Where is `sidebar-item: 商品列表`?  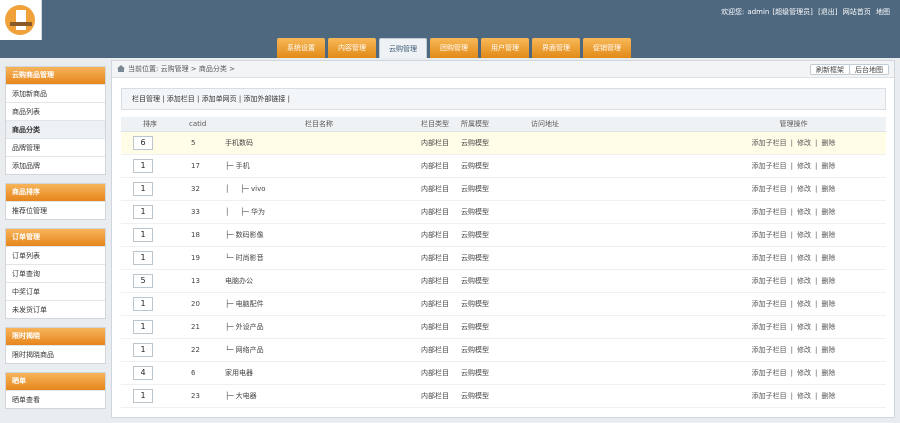
sidebar-item: 商品列表 is located at coordinates (55, 111).